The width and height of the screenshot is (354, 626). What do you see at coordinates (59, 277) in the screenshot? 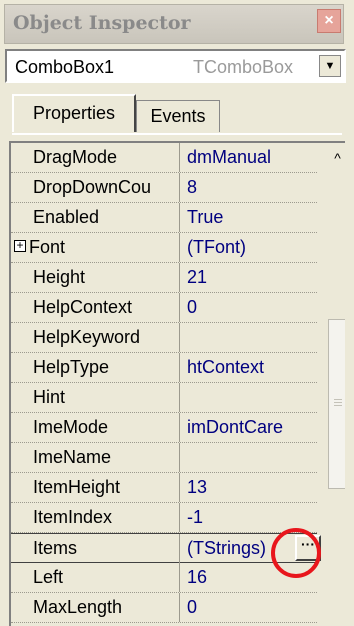
I see `property-name: Height` at bounding box center [59, 277].